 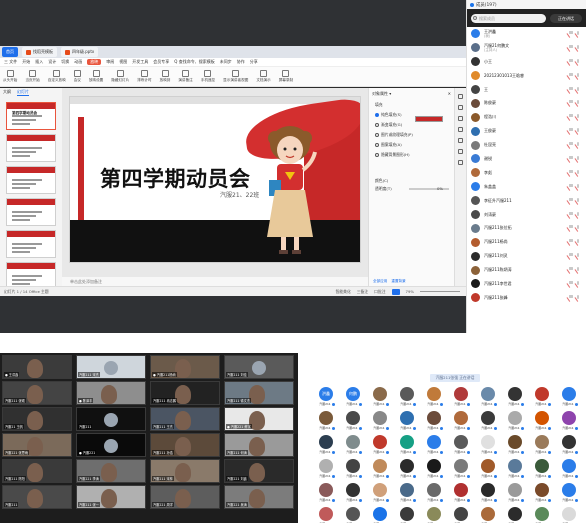 I want to click on video-tile: ● 王洪鑫, so click(x=37, y=367).